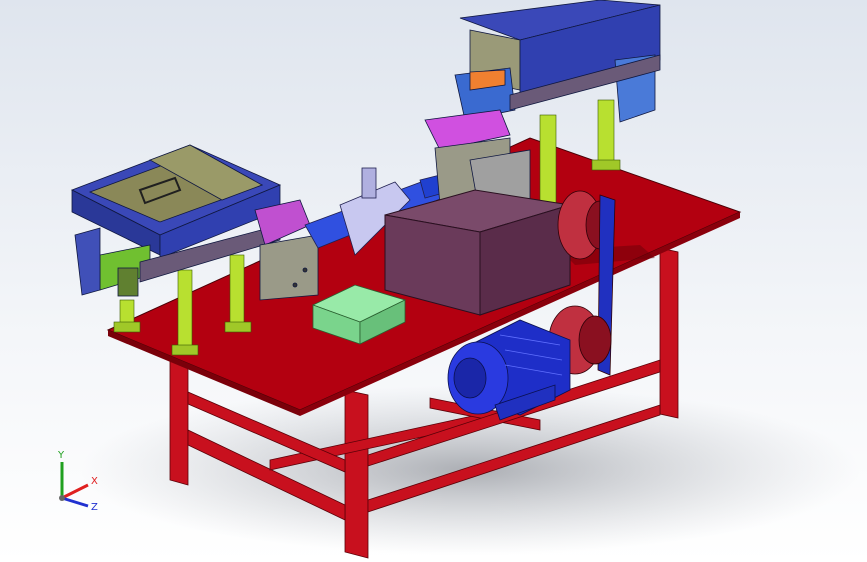 The width and height of the screenshot is (867, 562). I want to click on left-feeder, so click(195, 222).